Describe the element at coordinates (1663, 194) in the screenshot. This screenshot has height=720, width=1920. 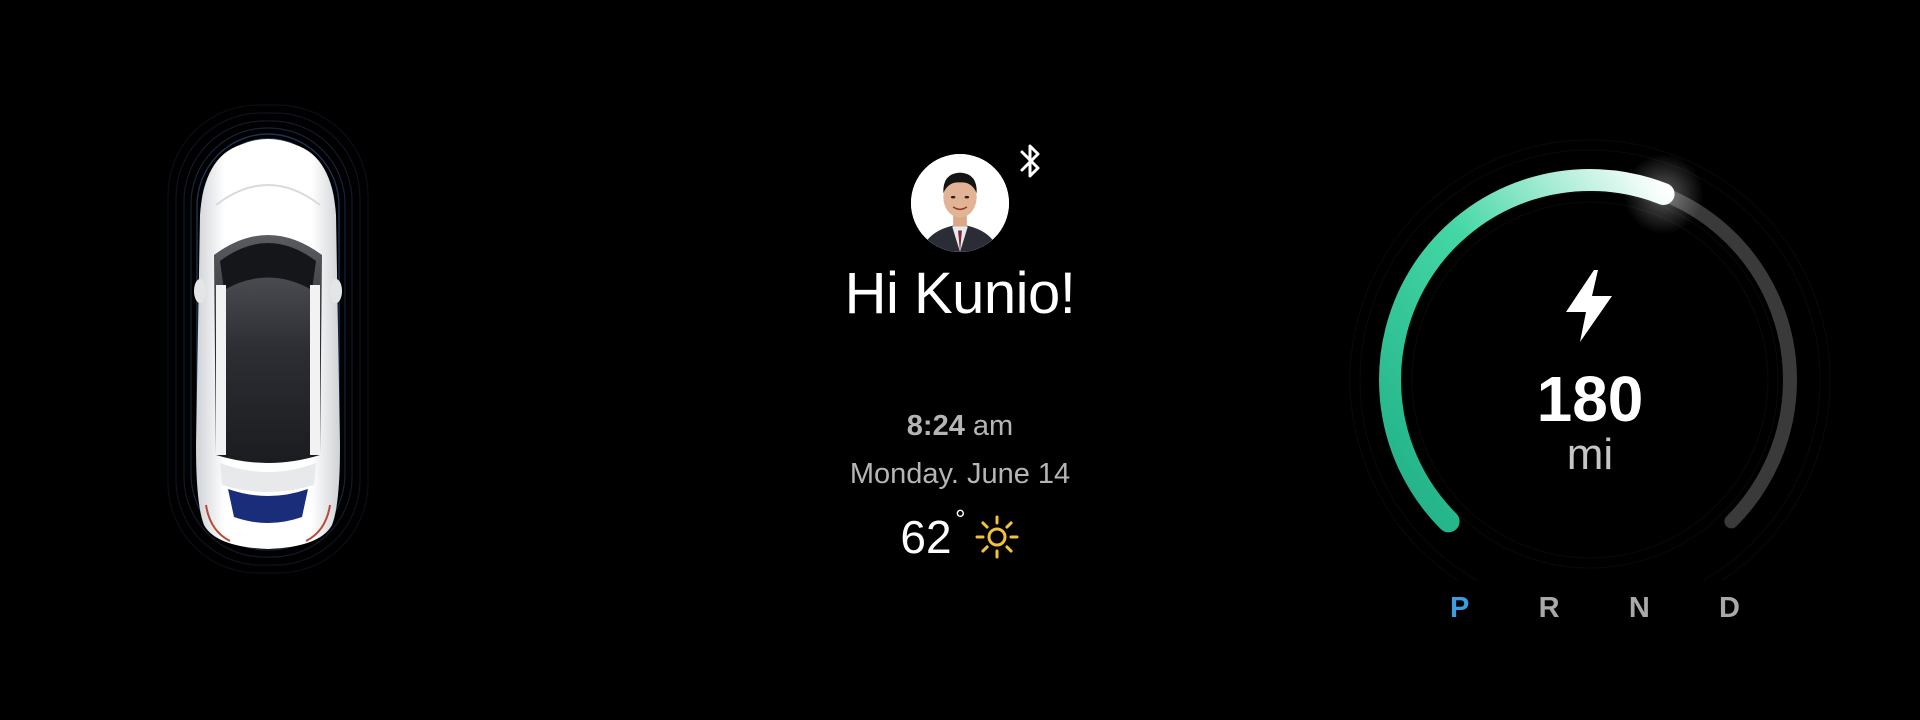
I see `gauge-end-glow` at that location.